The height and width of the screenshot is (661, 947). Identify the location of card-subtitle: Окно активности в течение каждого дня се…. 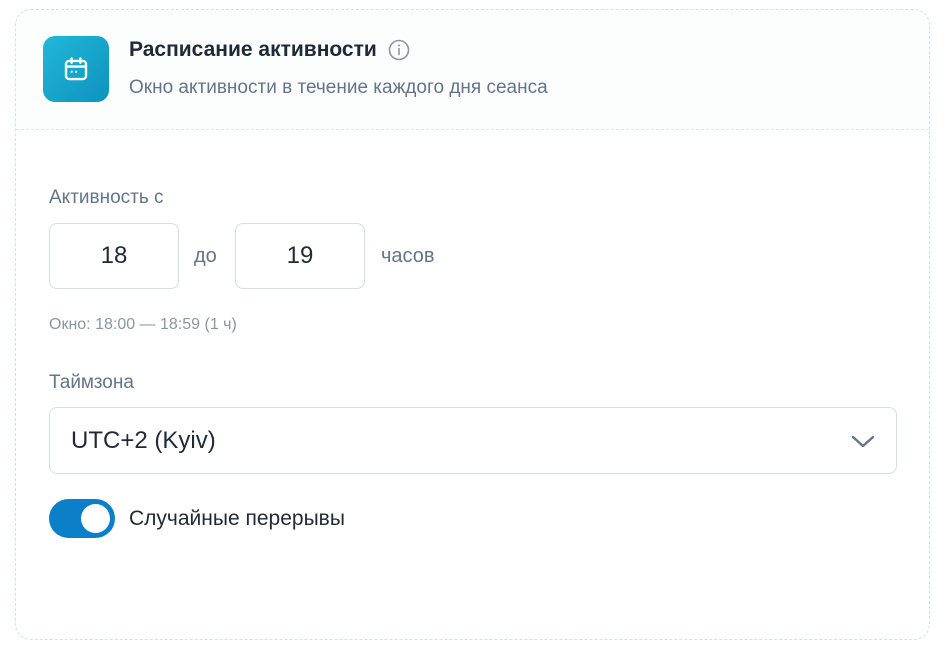
(338, 87).